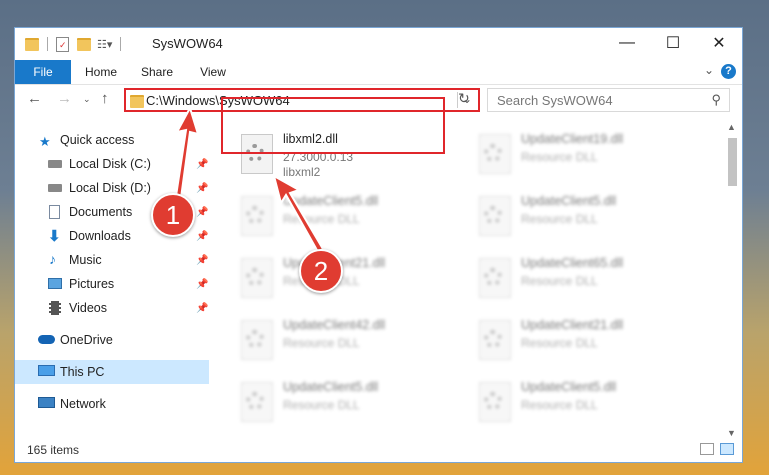  I want to click on arrow-to-address-bar, so click(187, 152).